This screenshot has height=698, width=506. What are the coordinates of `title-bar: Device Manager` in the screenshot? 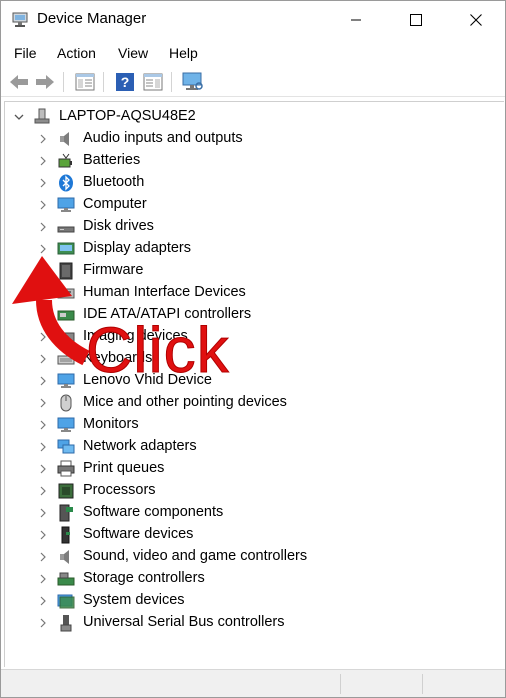 It's located at (253, 20).